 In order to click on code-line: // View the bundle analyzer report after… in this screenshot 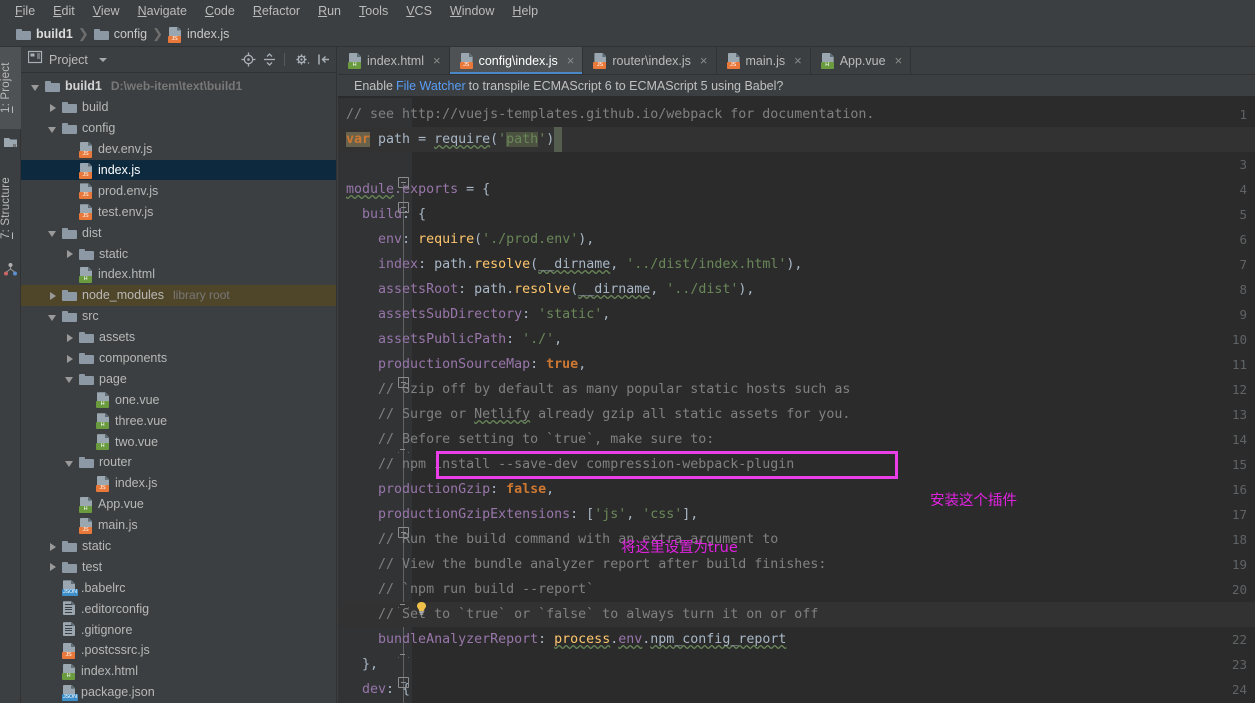, I will do `click(586, 564)`.